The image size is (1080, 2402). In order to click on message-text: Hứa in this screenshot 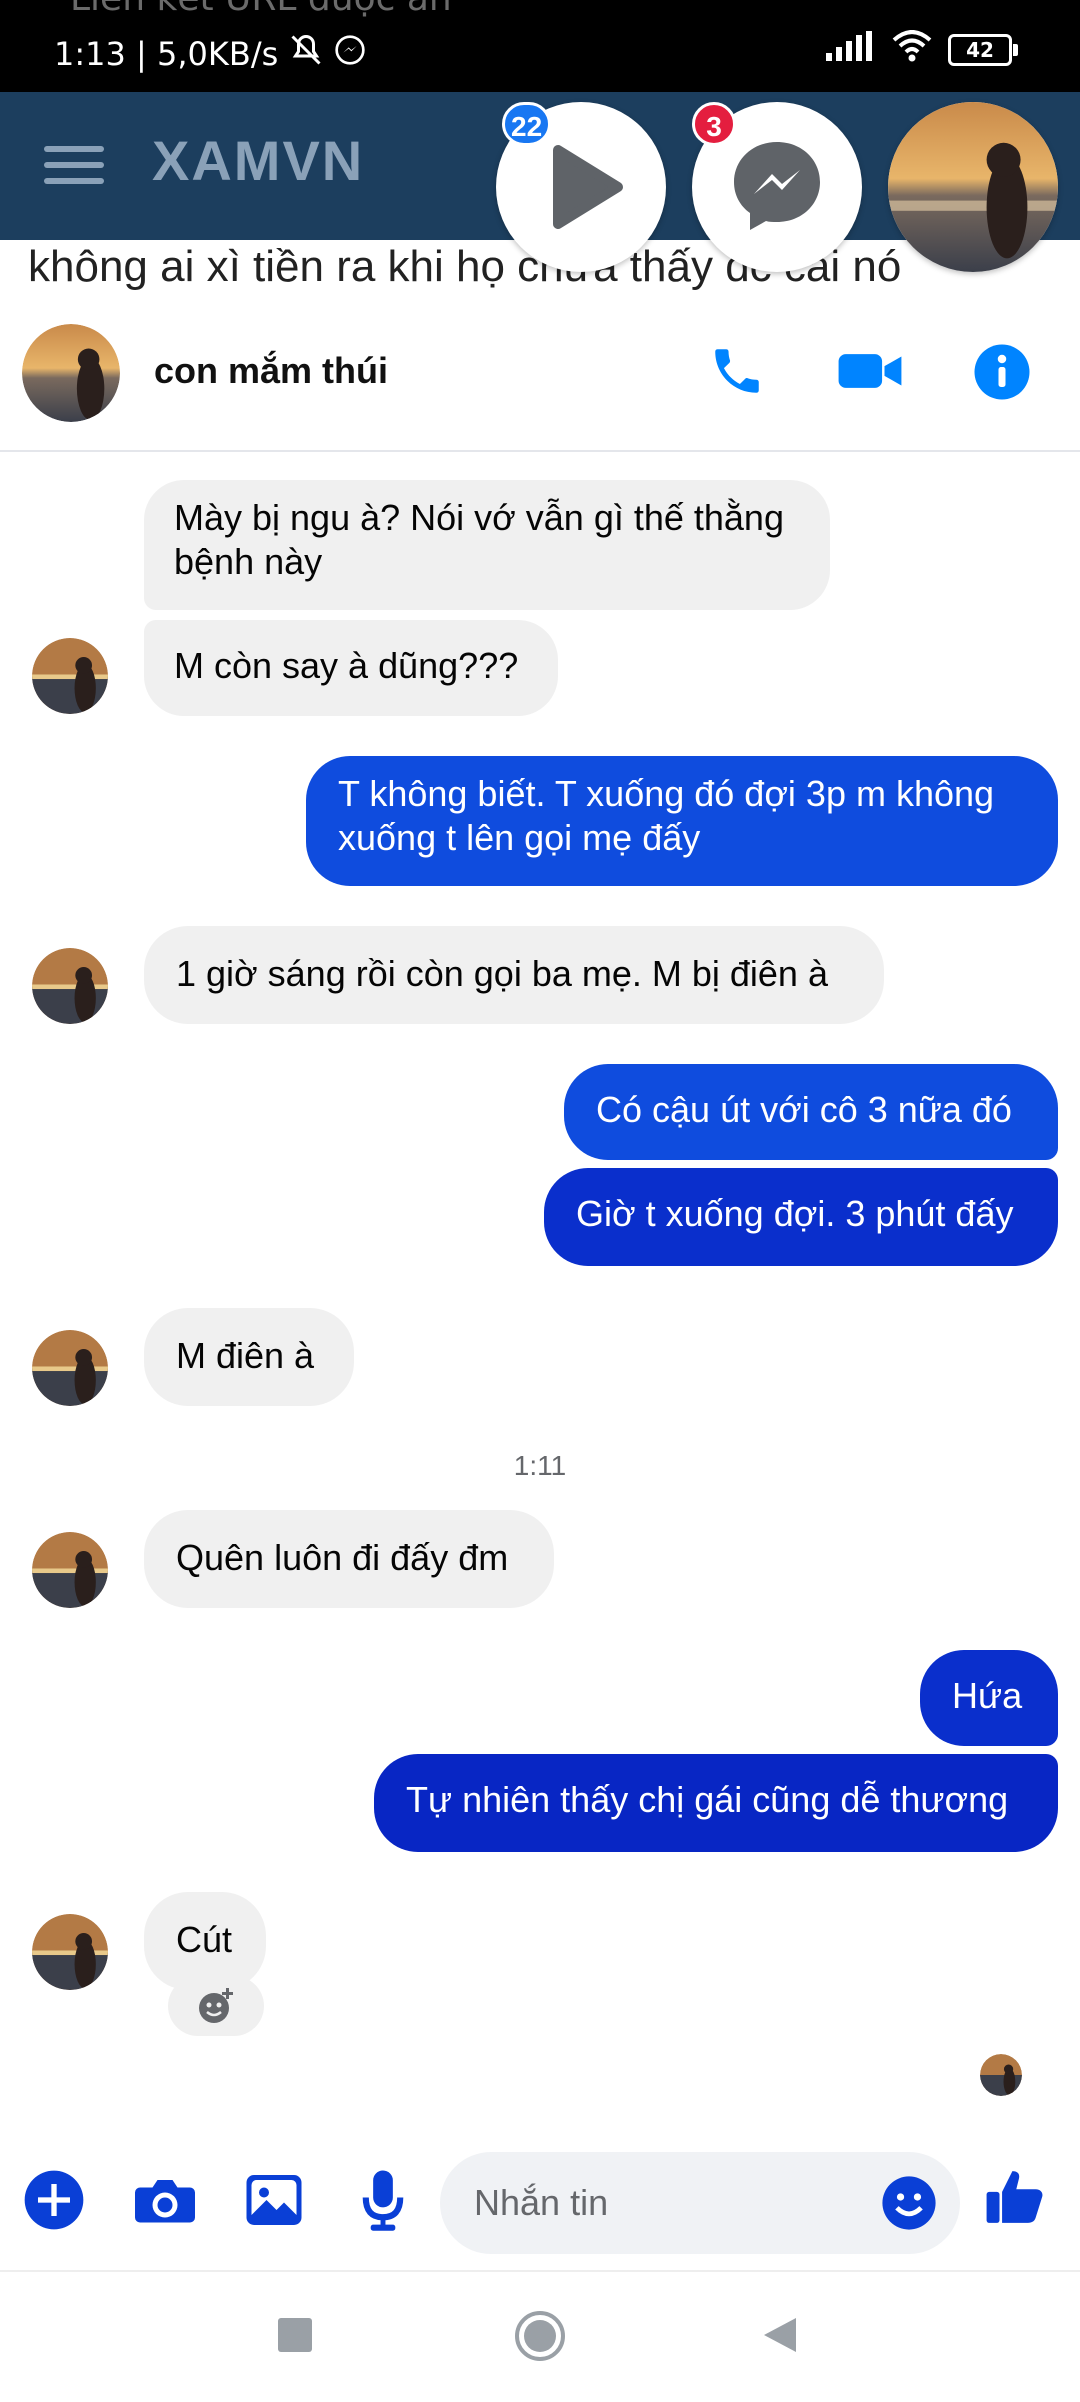, I will do `click(987, 1695)`.